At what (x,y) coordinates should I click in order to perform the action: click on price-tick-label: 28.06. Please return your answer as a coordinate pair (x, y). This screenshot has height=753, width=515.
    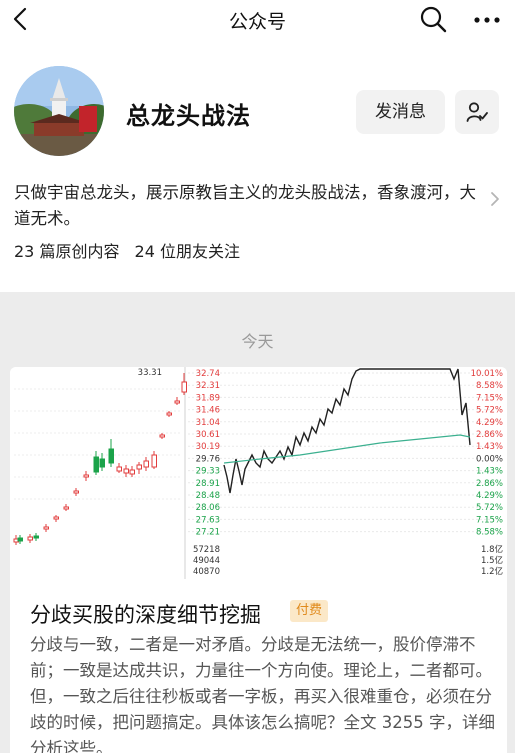
    Looking at the image, I should click on (208, 508).